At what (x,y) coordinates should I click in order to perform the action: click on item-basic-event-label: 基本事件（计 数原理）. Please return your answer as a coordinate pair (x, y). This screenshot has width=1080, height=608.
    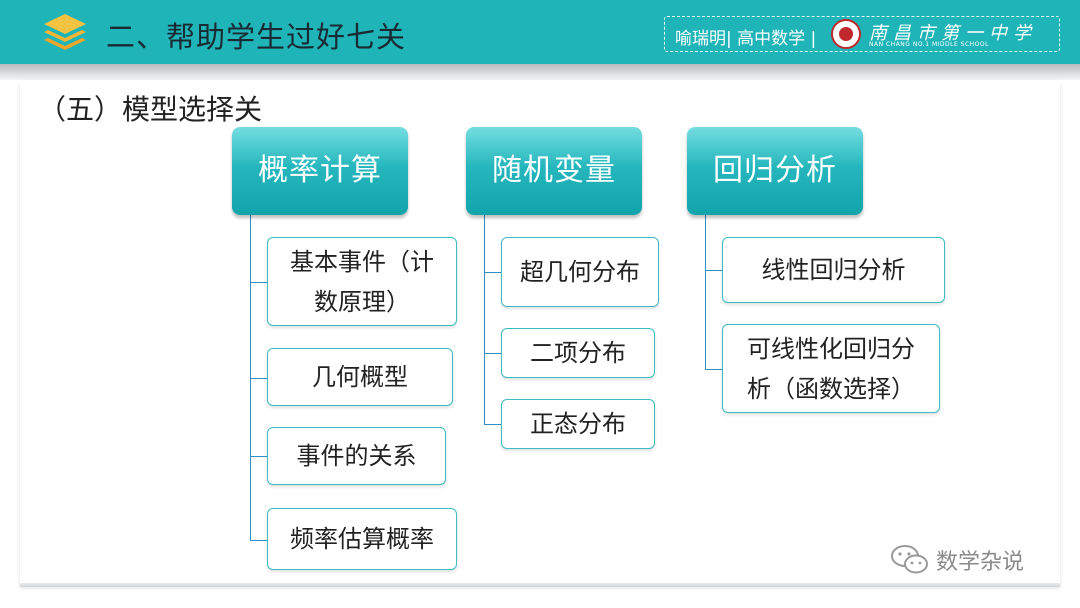
    Looking at the image, I should click on (362, 281).